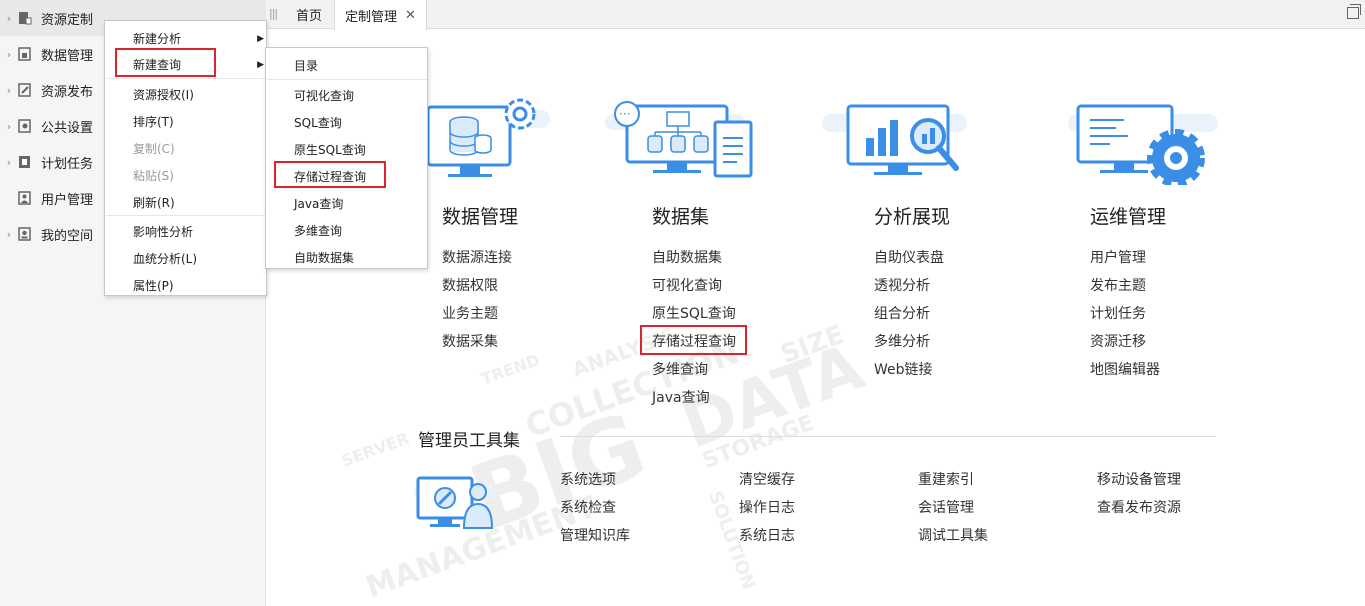 This screenshot has width=1365, height=606. Describe the element at coordinates (319, 204) in the screenshot. I see `menu-item-label: Java查询` at that location.